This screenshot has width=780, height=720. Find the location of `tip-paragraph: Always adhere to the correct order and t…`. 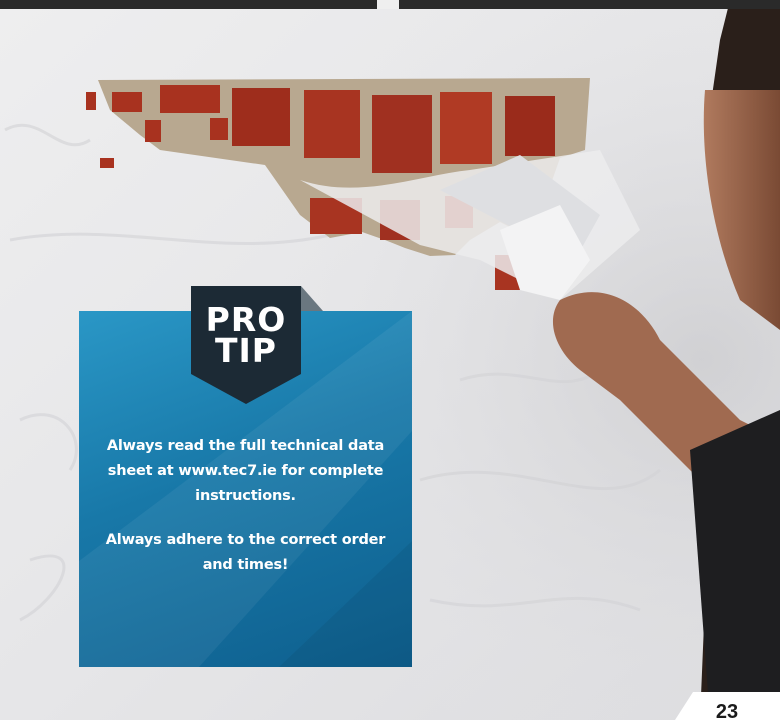

tip-paragraph: Always adhere to the correct order and t… is located at coordinates (245, 552).